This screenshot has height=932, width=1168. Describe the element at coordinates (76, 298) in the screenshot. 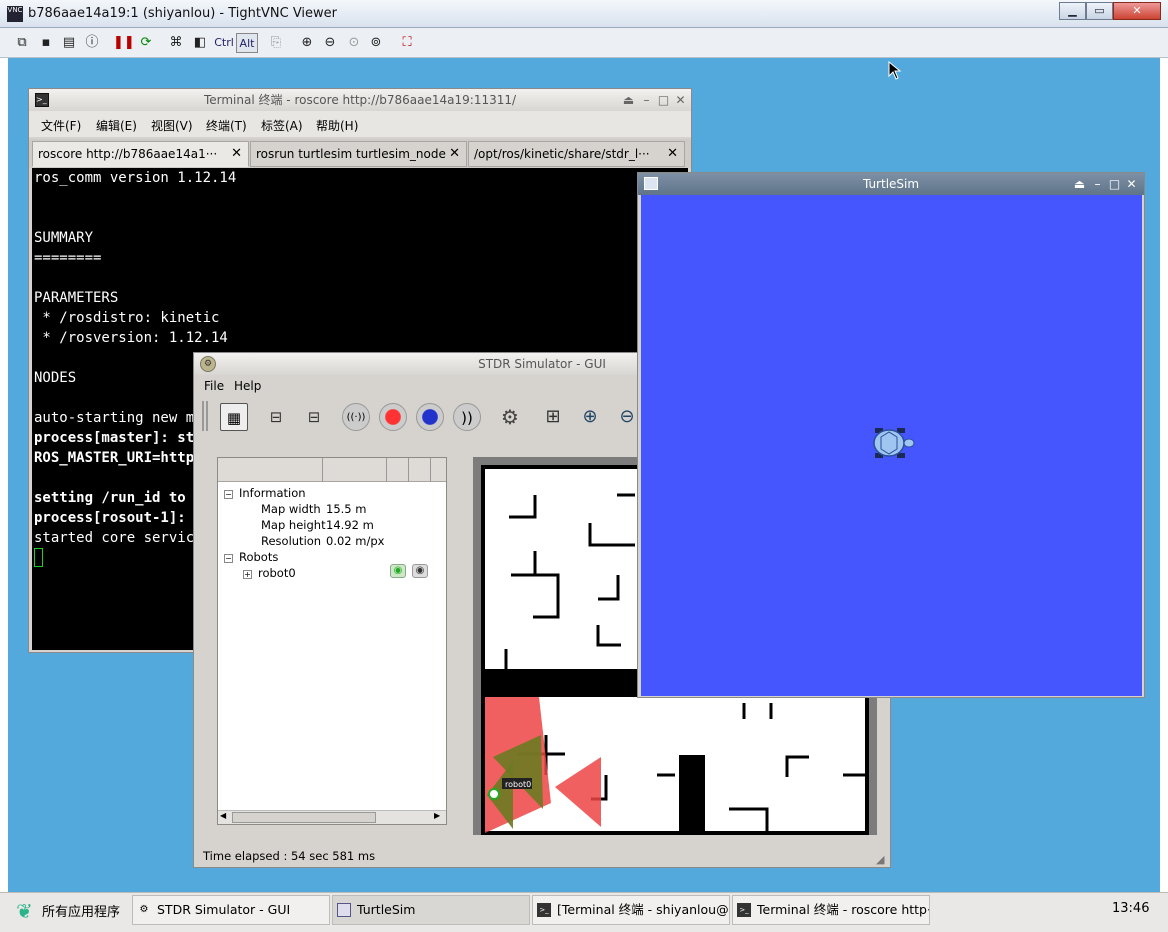

I see `terminal-line: PARAMETERS` at that location.